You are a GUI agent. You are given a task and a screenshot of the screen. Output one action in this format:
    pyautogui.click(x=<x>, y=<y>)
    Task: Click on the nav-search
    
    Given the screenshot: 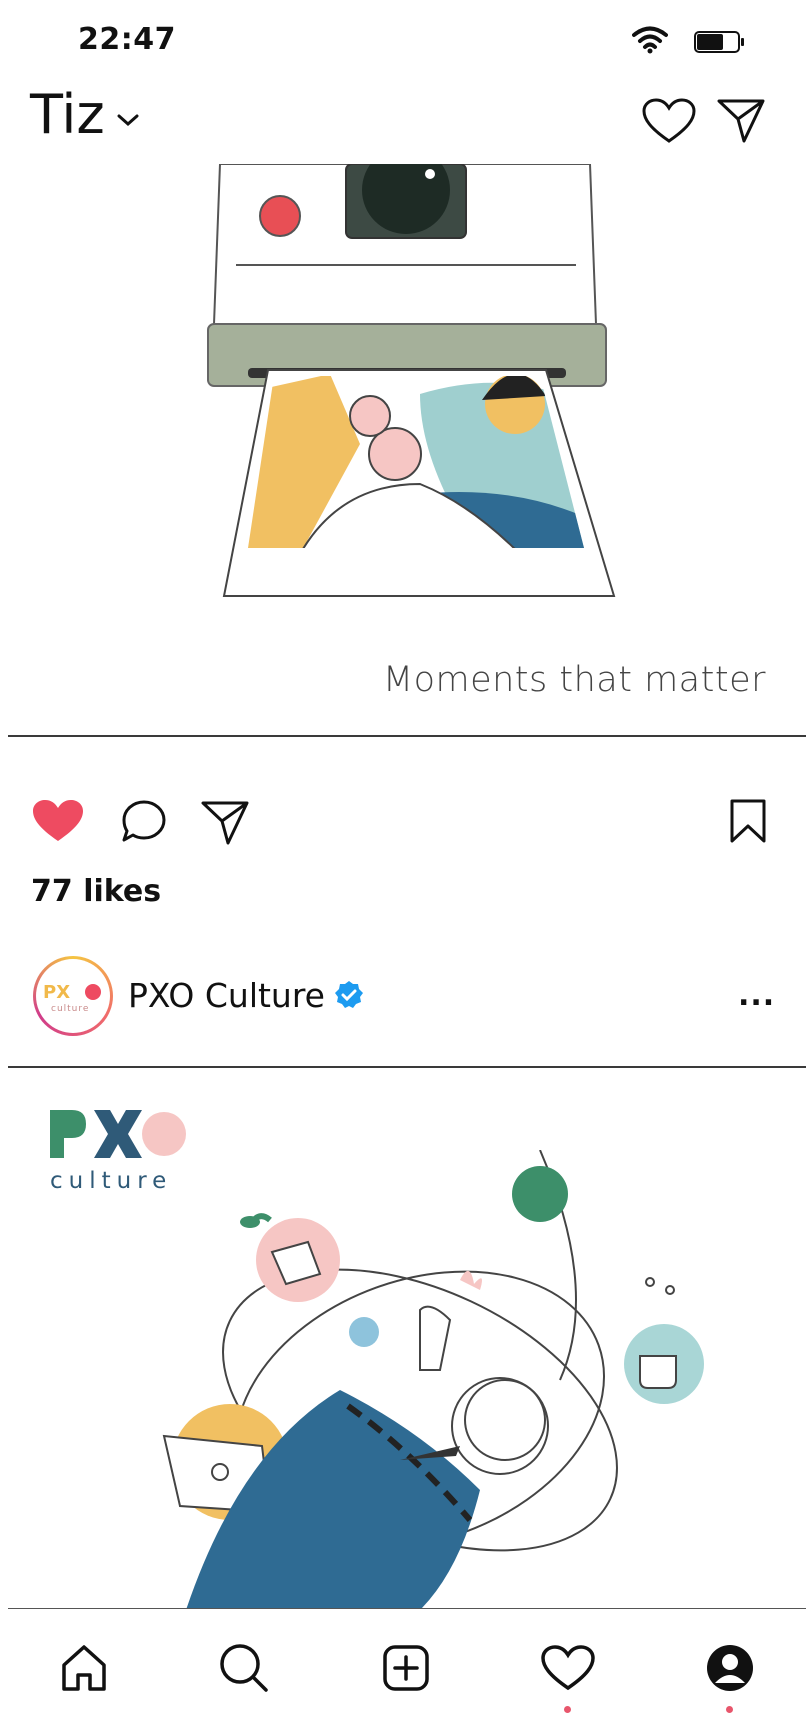 What is the action you would take?
    pyautogui.click(x=244, y=1668)
    